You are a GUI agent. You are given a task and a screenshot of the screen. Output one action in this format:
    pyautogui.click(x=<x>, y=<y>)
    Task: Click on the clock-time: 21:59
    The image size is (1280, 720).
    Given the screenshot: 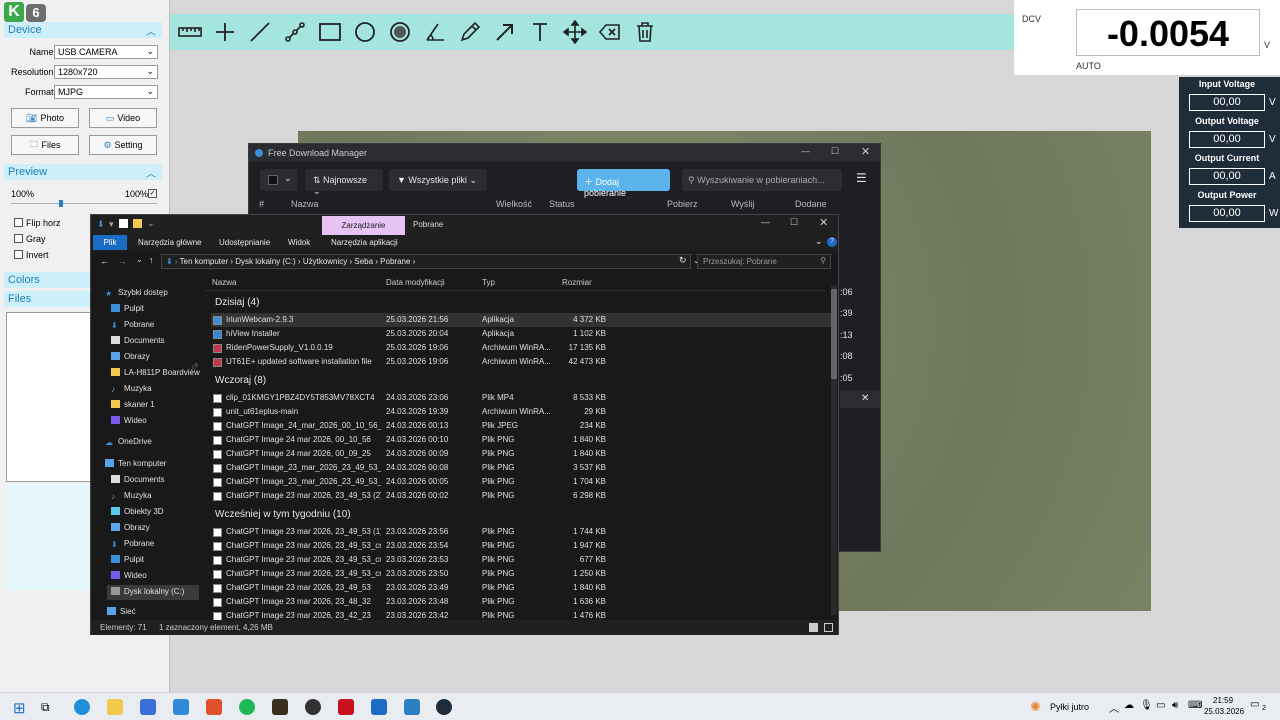 What is the action you would take?
    pyautogui.click(x=1223, y=700)
    